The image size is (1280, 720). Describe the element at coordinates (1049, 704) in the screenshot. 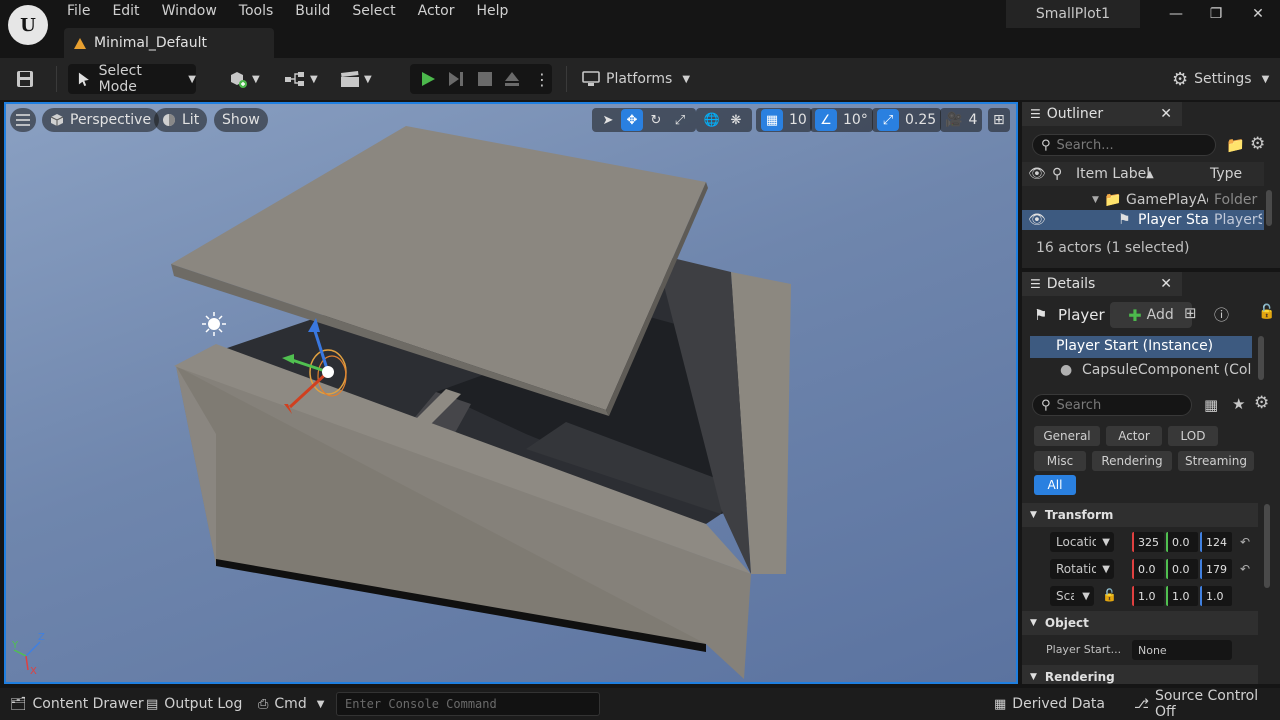

I see `derived-data-button: ▦ Derived Data` at that location.